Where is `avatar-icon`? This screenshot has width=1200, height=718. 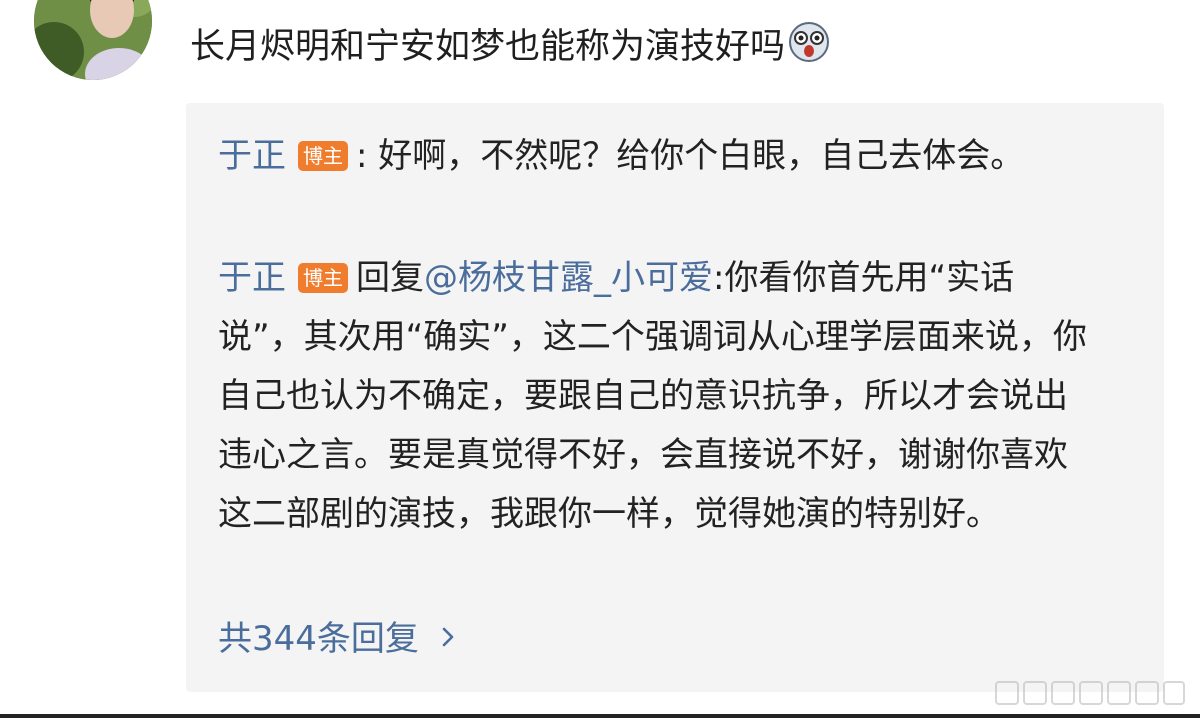 avatar-icon is located at coordinates (93, 40).